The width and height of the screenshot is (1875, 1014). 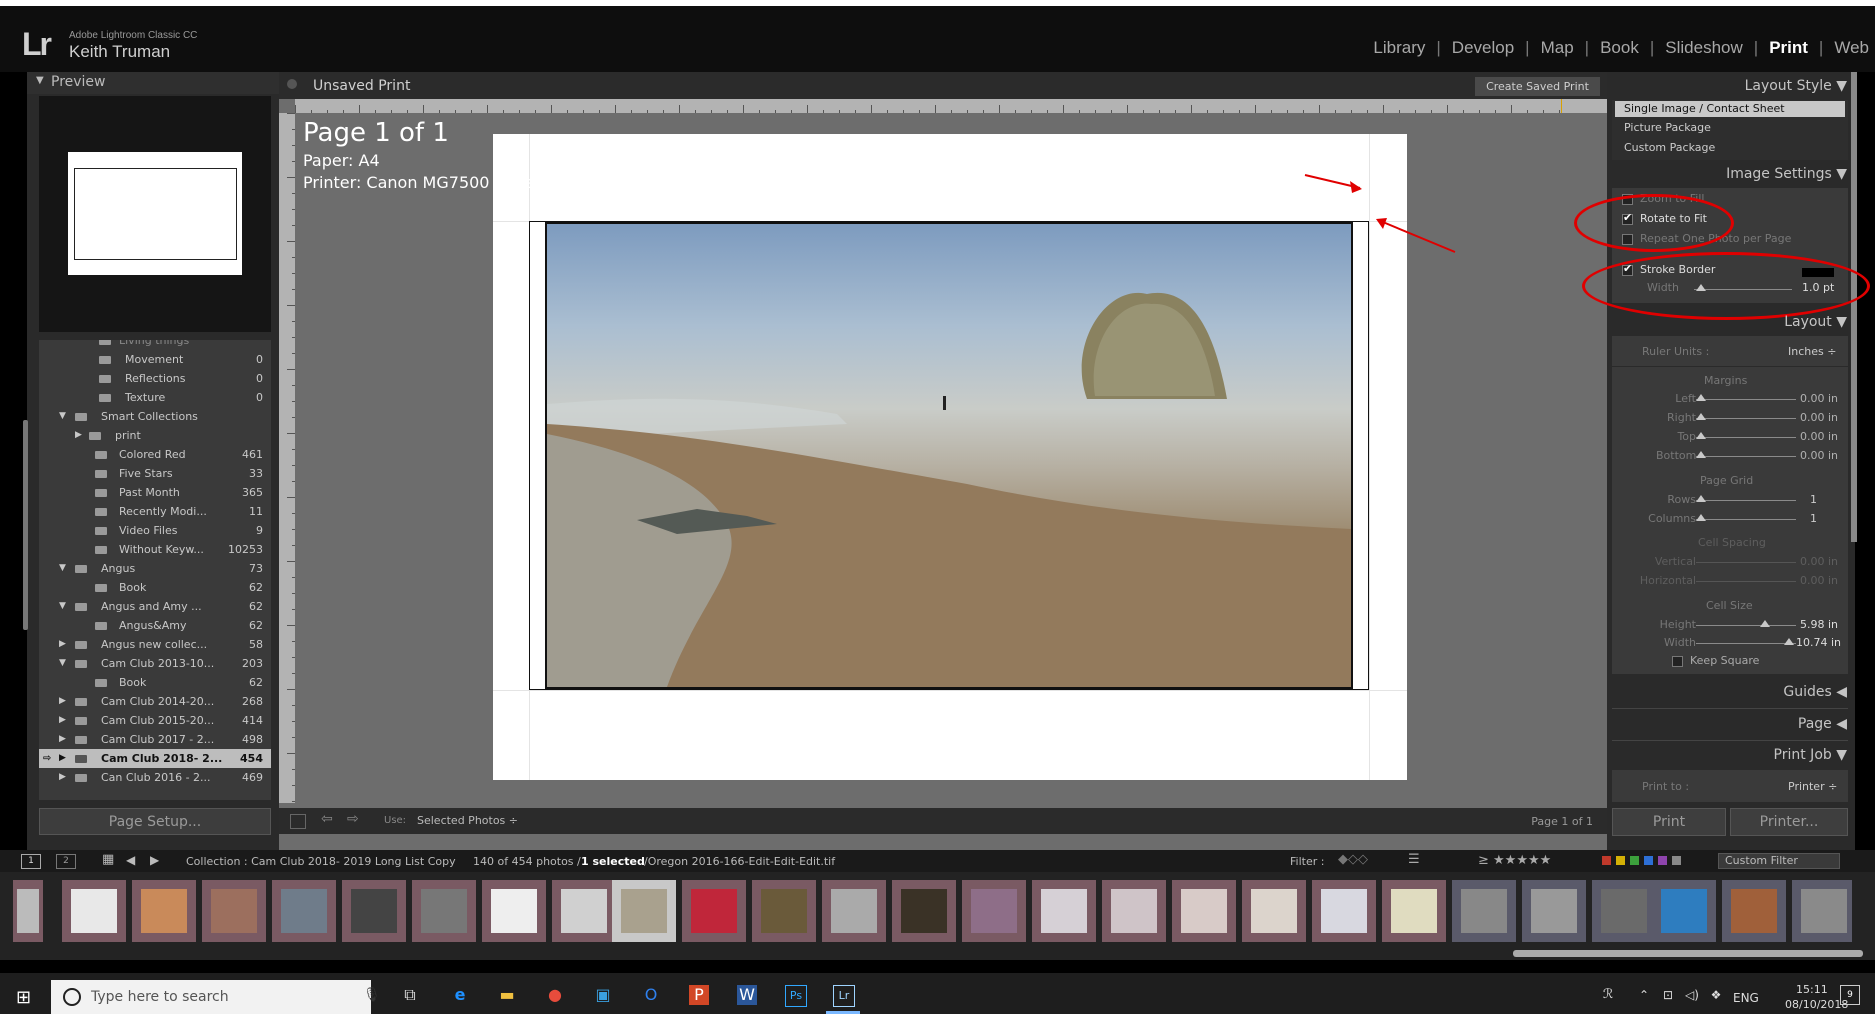 I want to click on filmstrip-scrollbar, so click(x=1688, y=953).